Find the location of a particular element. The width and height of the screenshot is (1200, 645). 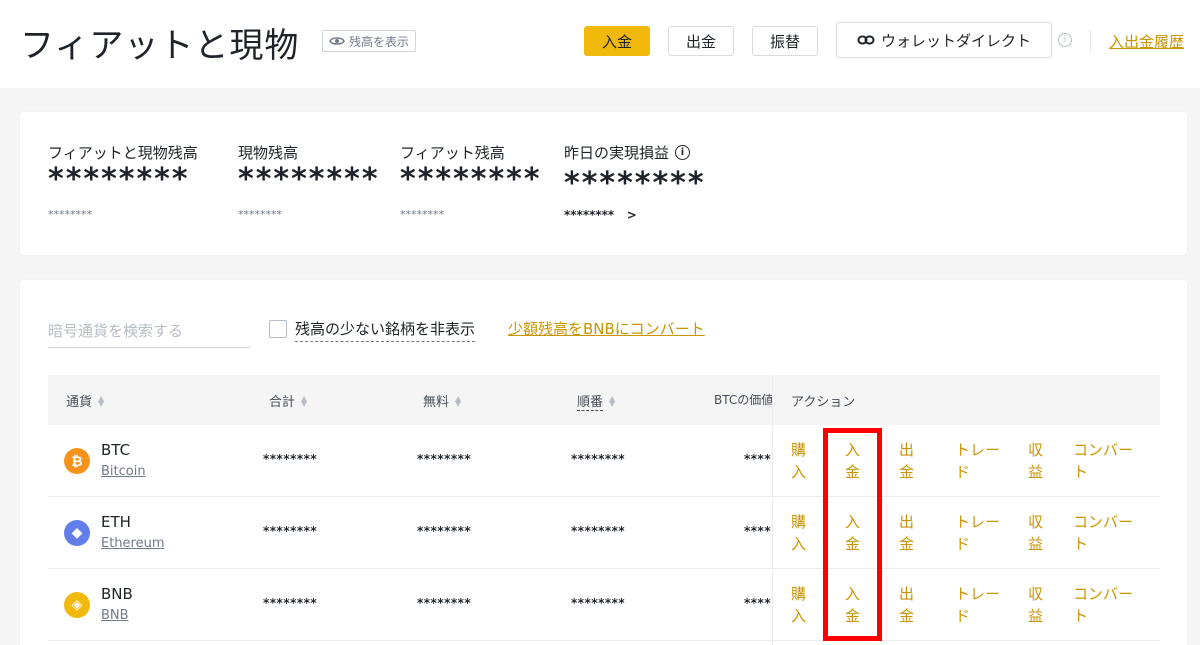

header-divider is located at coordinates (1090, 41).